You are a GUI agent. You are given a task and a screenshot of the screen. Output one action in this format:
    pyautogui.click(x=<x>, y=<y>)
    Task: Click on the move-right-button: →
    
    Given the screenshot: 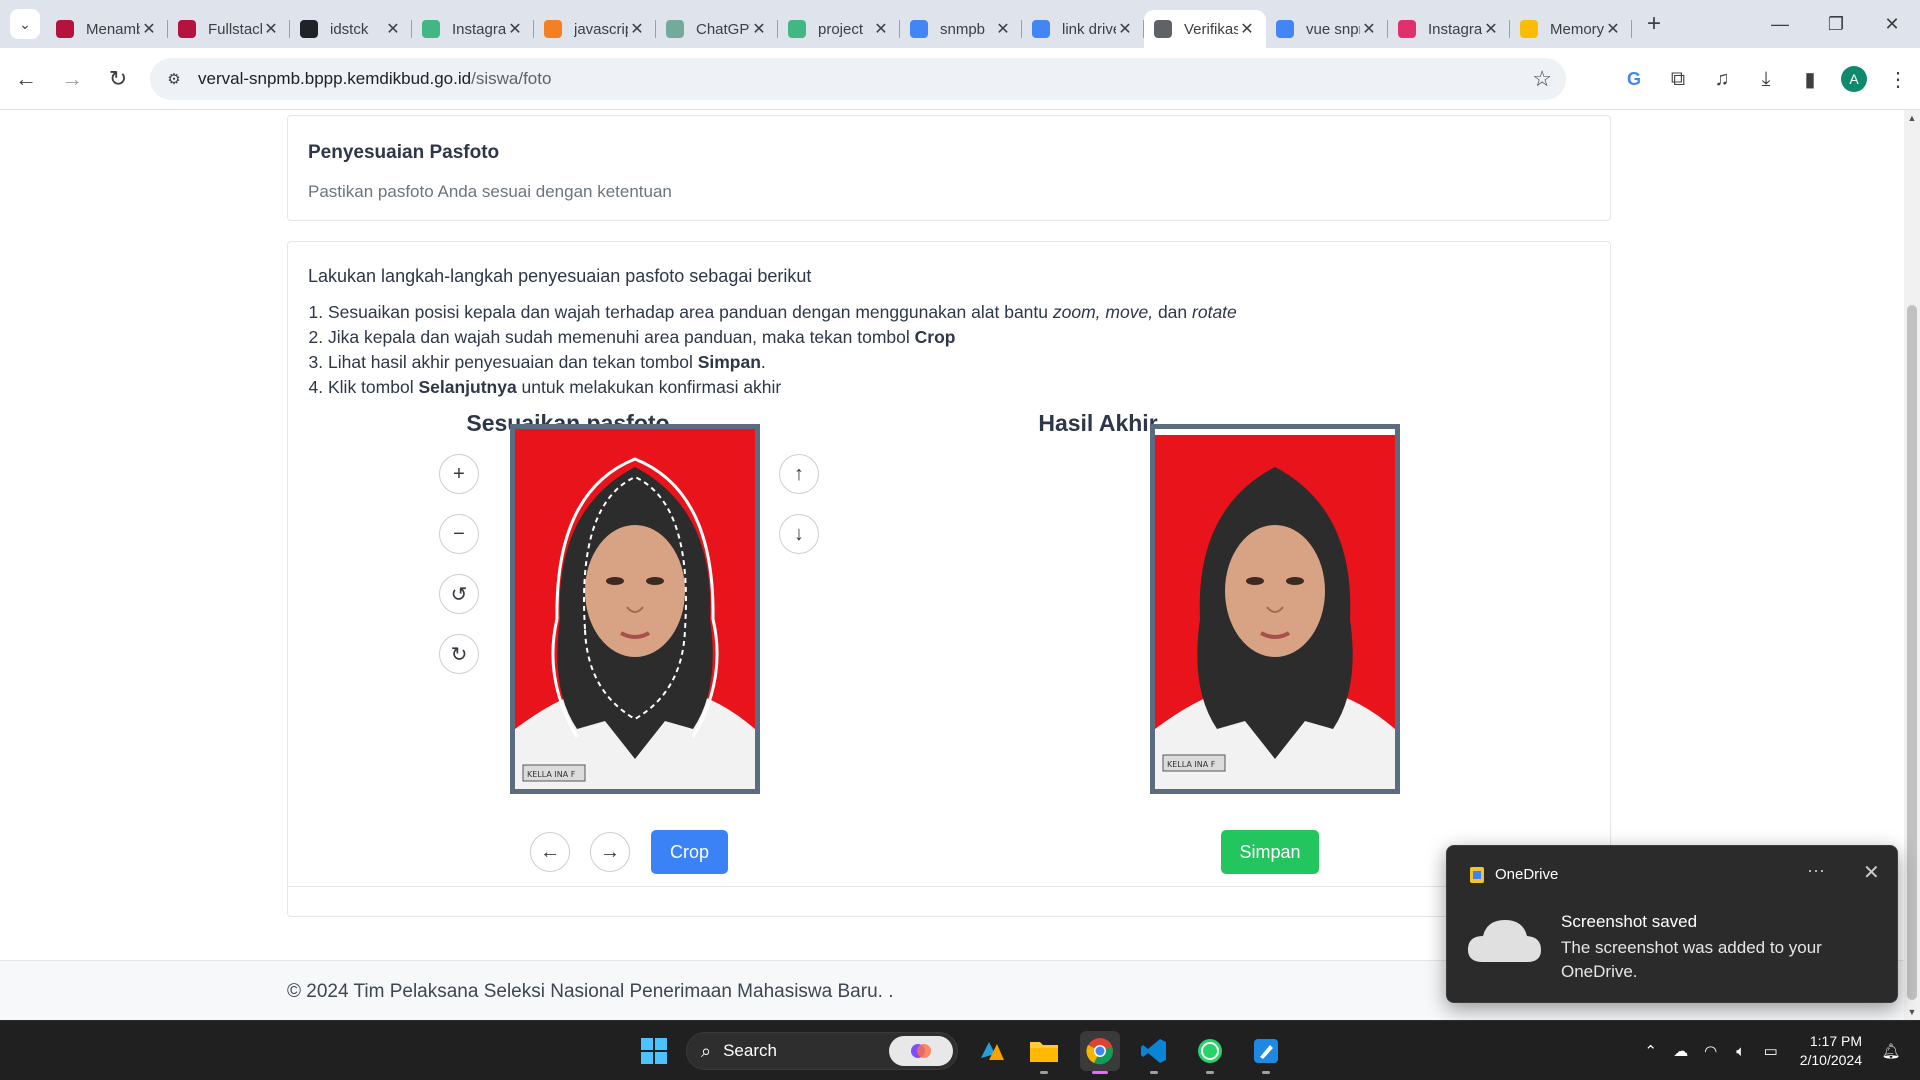 What is the action you would take?
    pyautogui.click(x=610, y=852)
    